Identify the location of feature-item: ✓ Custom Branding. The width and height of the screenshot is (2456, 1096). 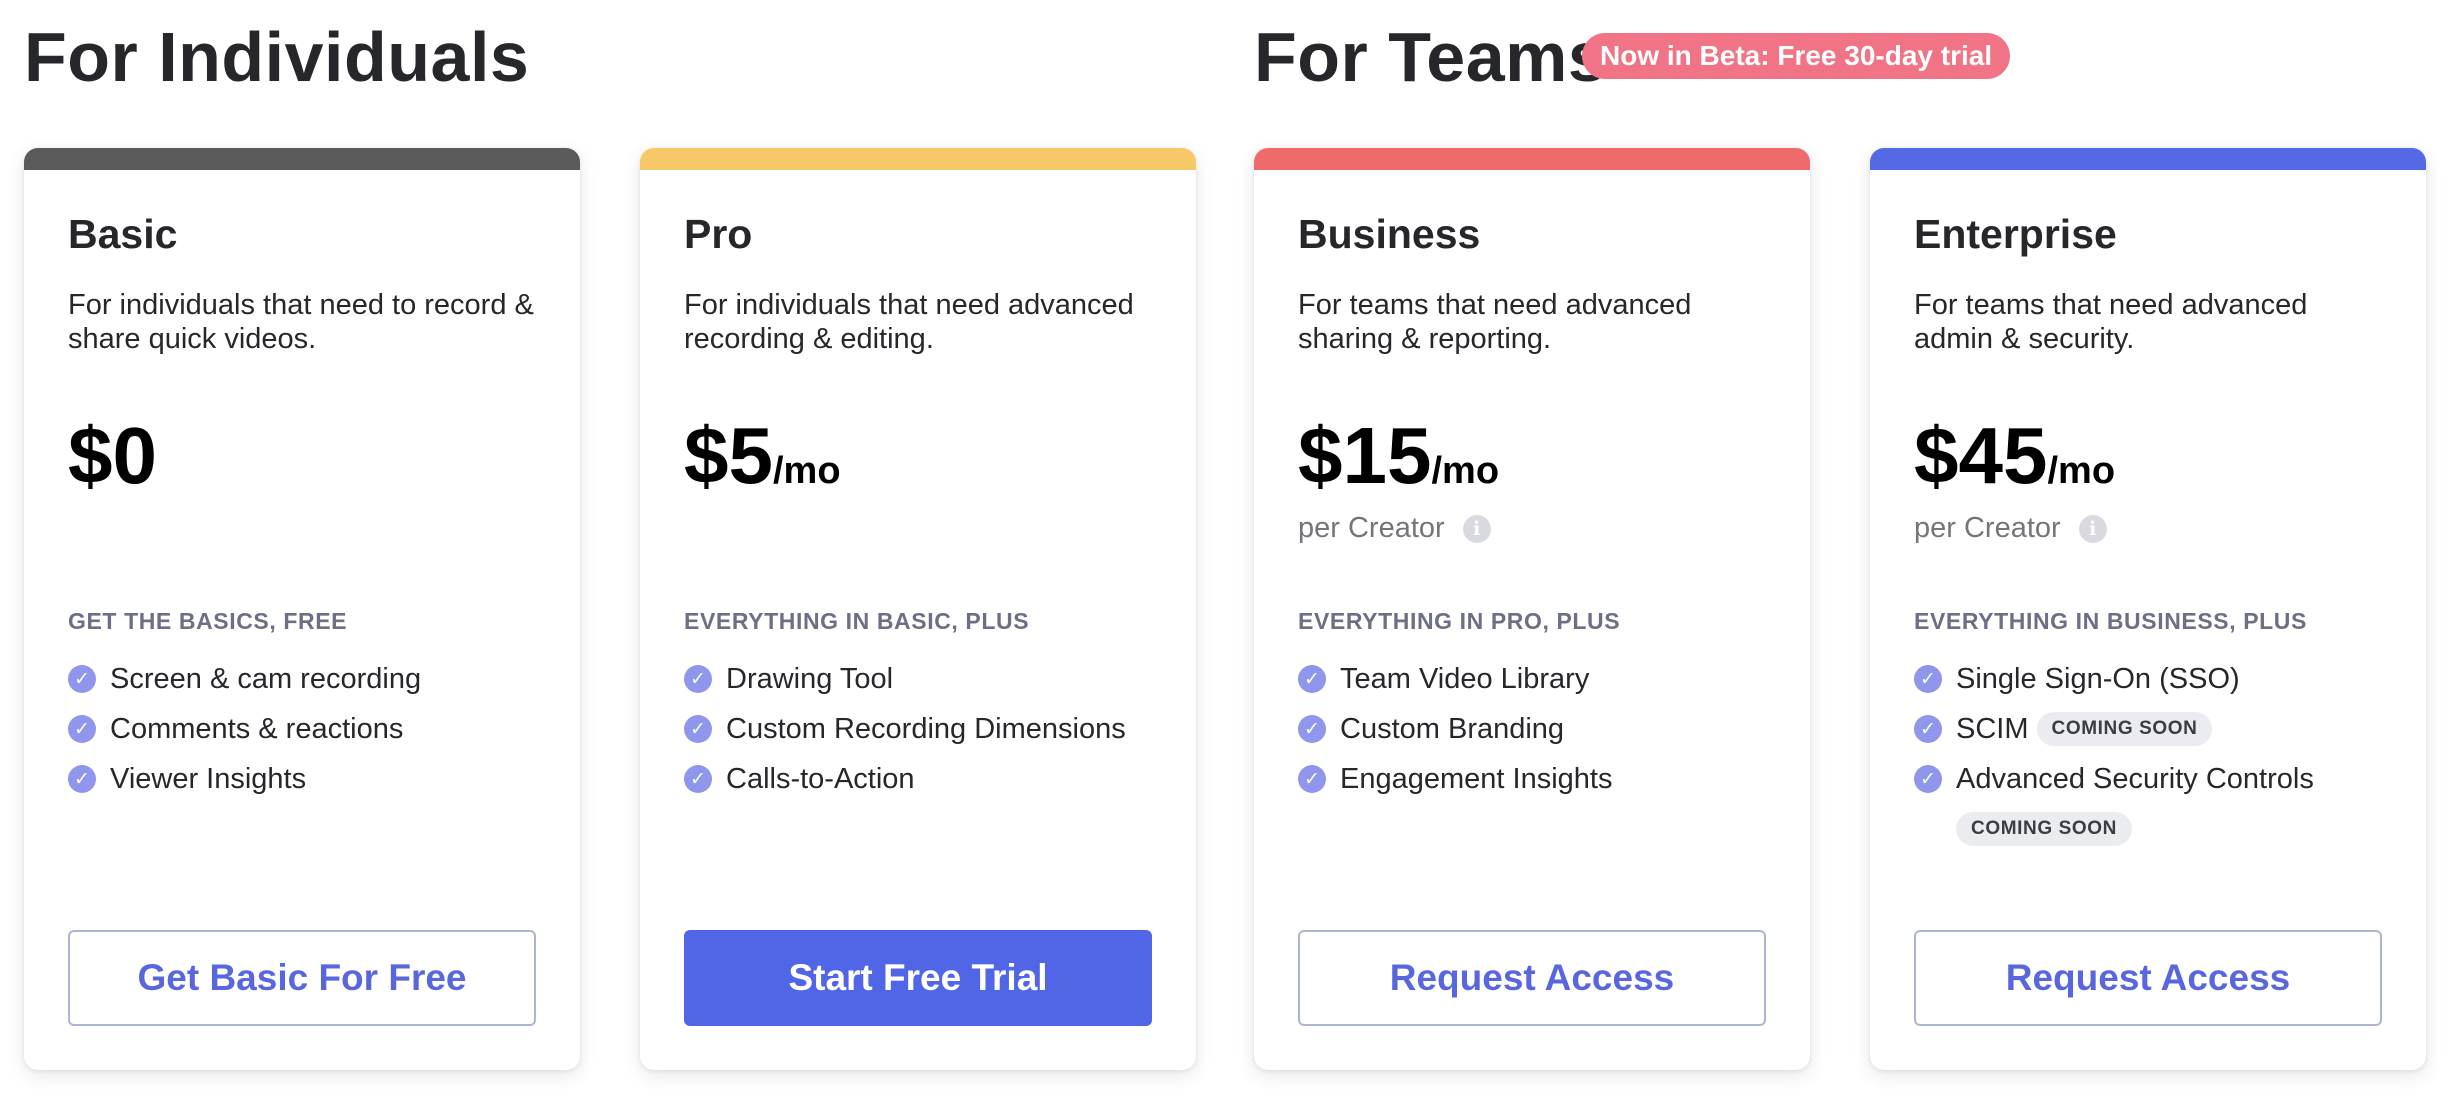
(1548, 729).